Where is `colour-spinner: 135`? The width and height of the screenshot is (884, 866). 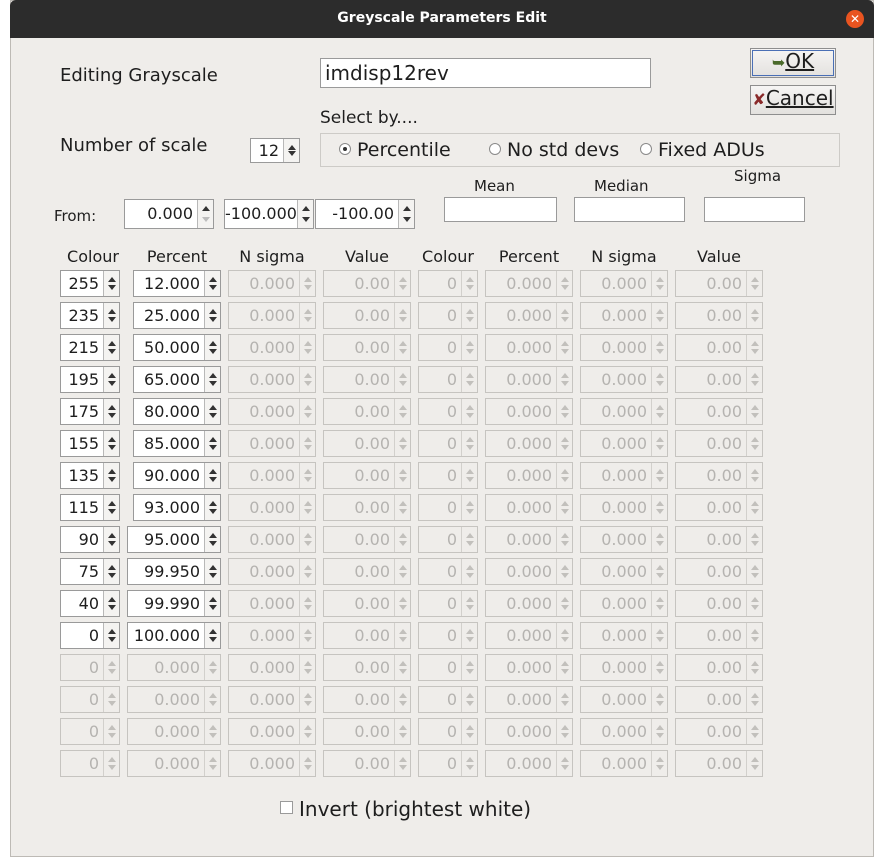 colour-spinner: 135 is located at coordinates (90, 475).